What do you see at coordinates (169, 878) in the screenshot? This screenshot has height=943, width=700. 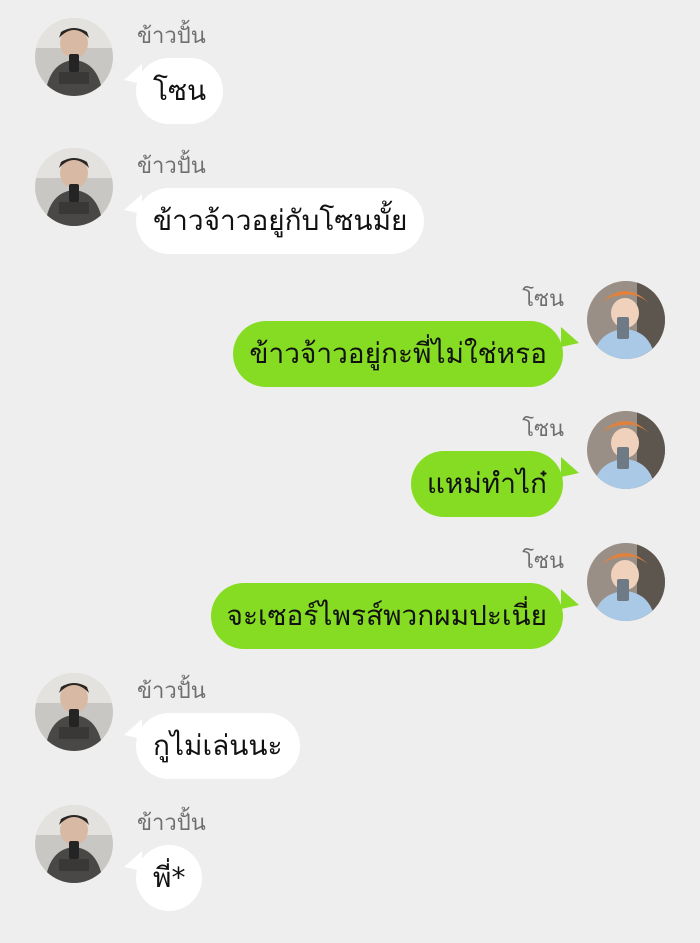 I see `message-bubble: พี่*` at bounding box center [169, 878].